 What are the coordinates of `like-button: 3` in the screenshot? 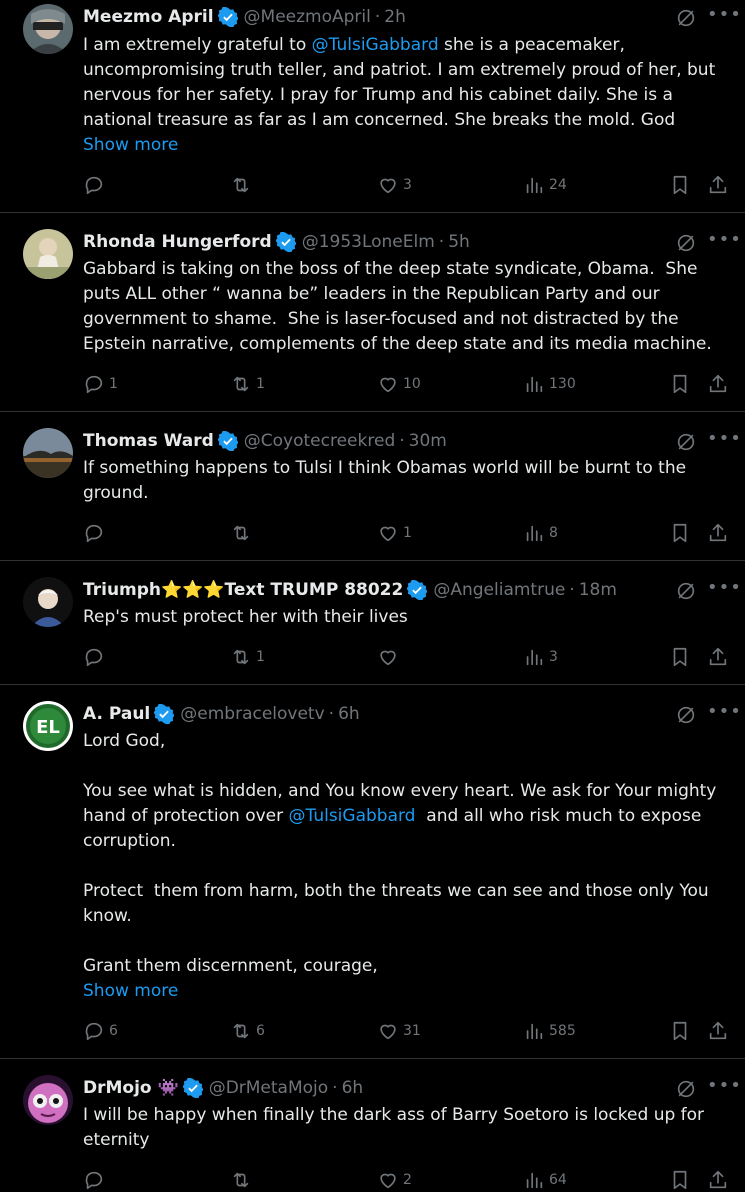 It's located at (394, 185).